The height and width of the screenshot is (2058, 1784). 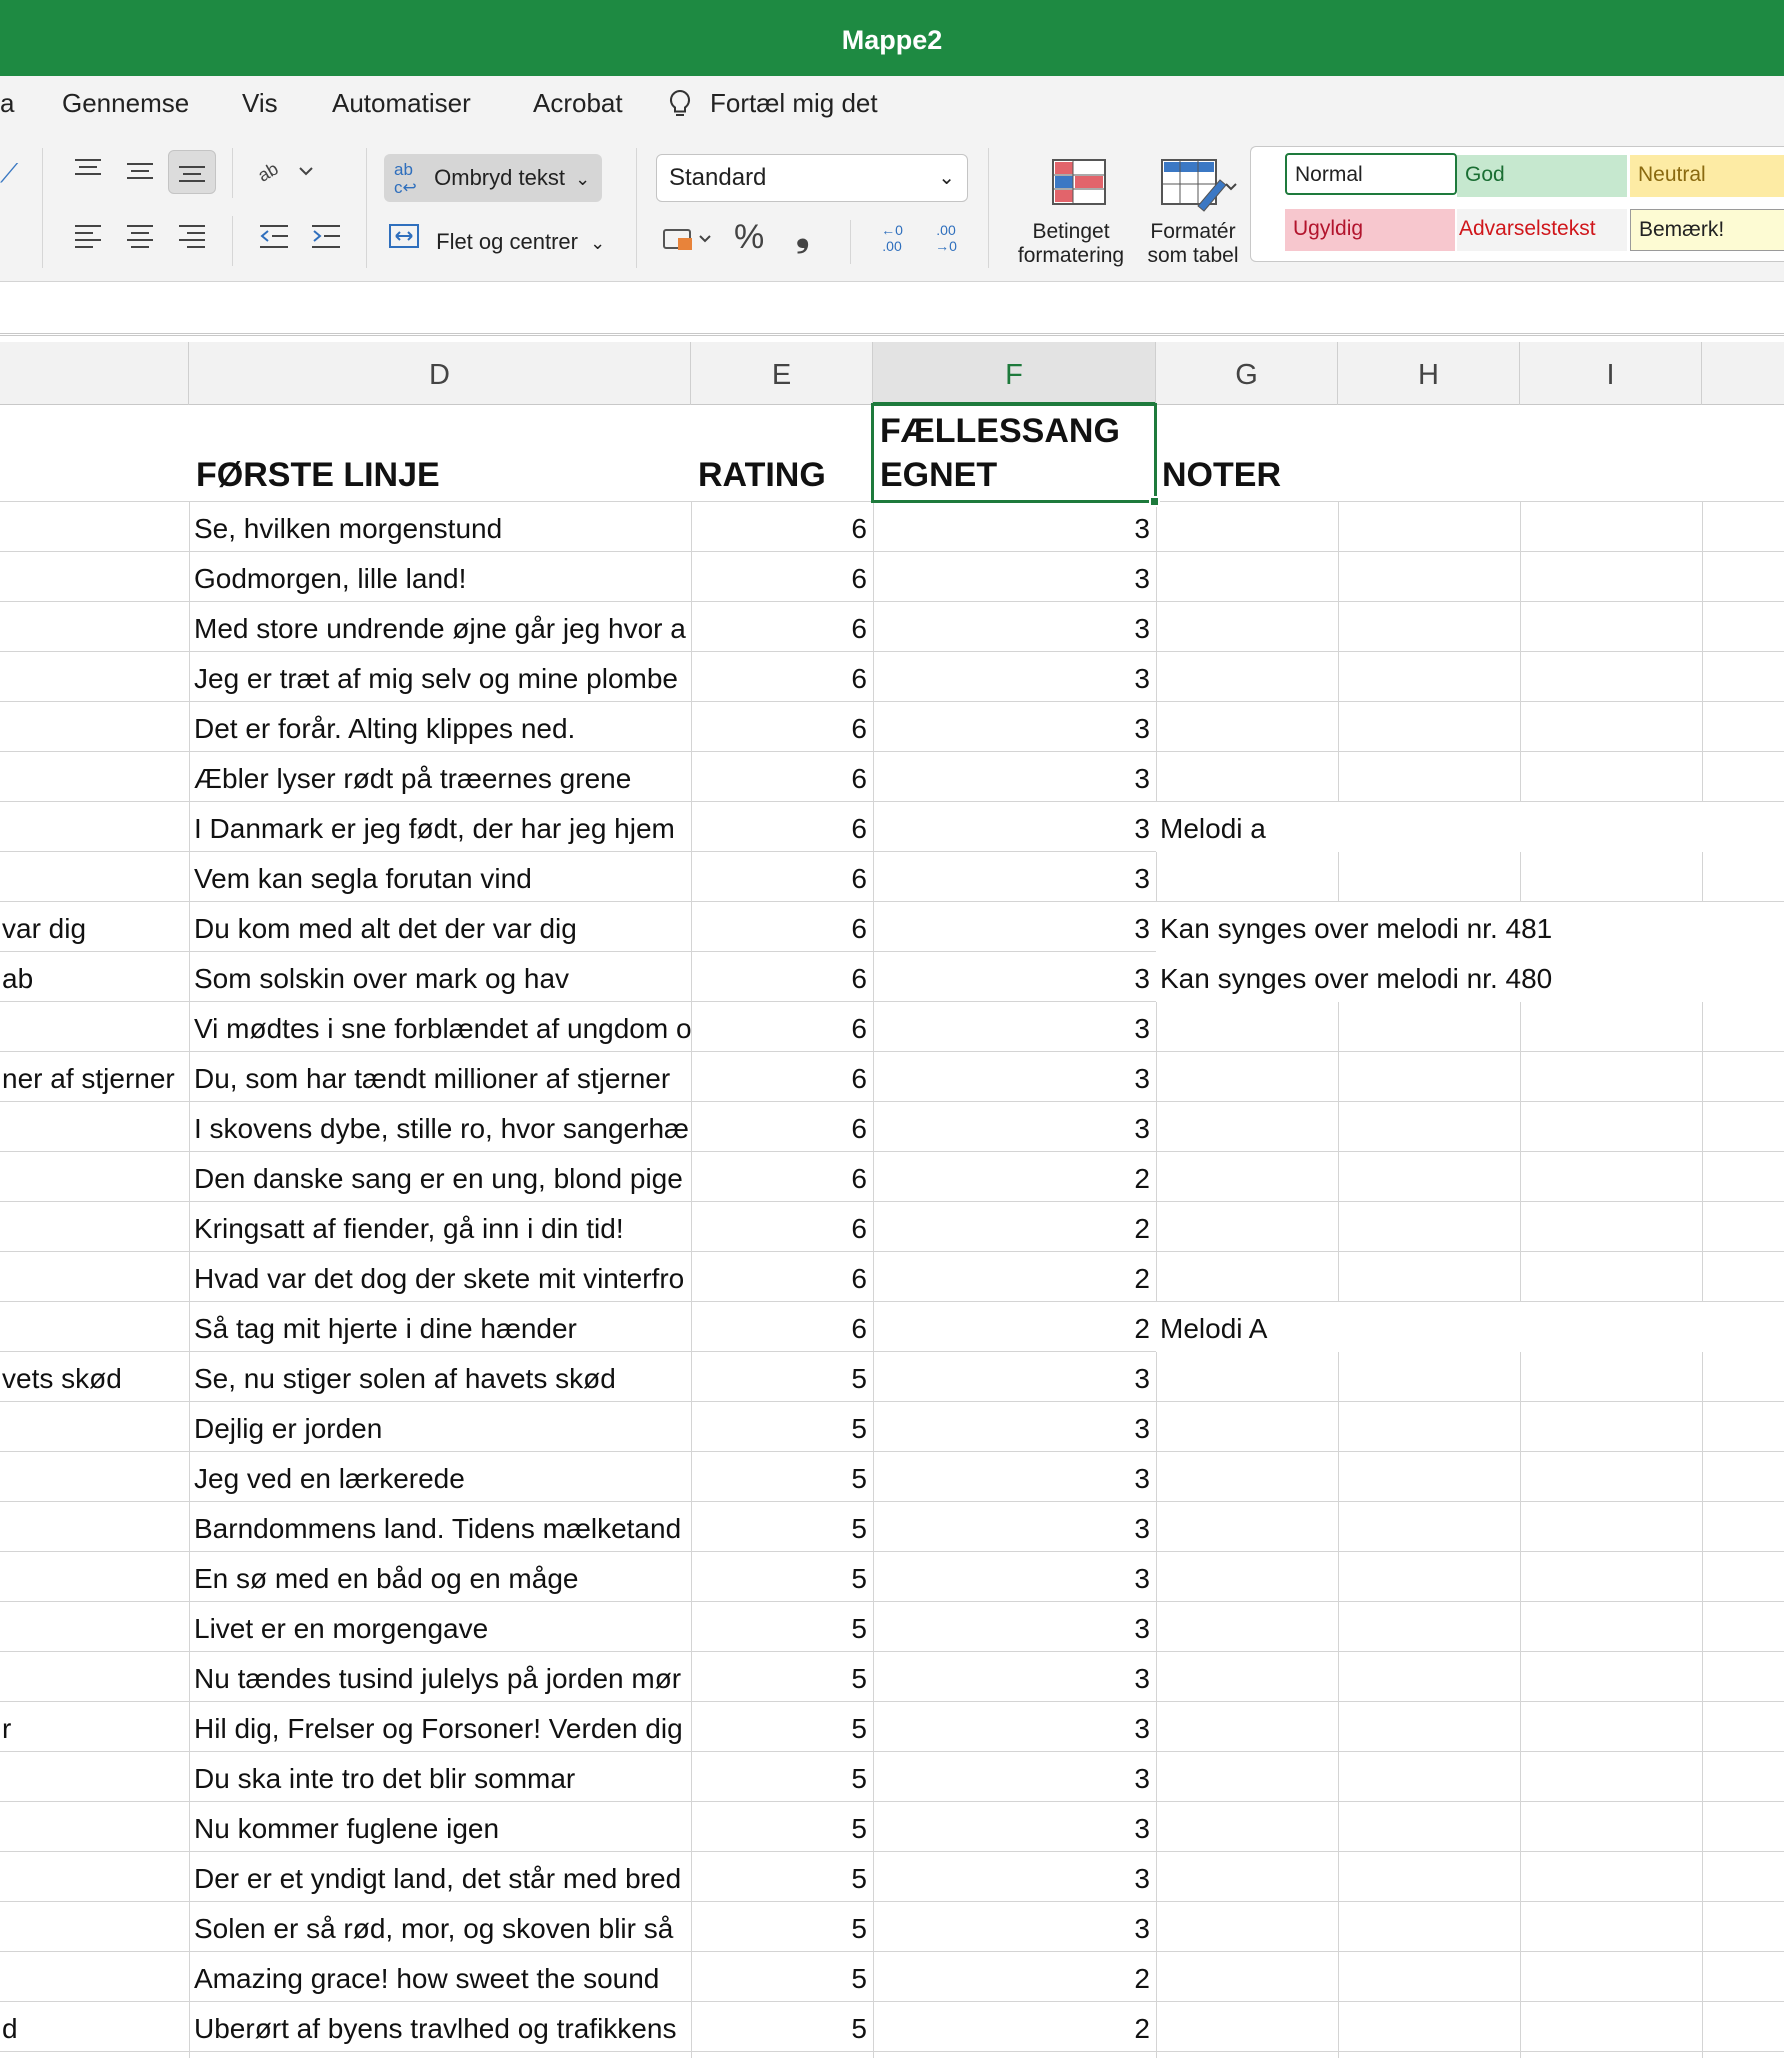 What do you see at coordinates (440, 977) in the screenshot?
I see `cell-d: Som solskin over mark og hav` at bounding box center [440, 977].